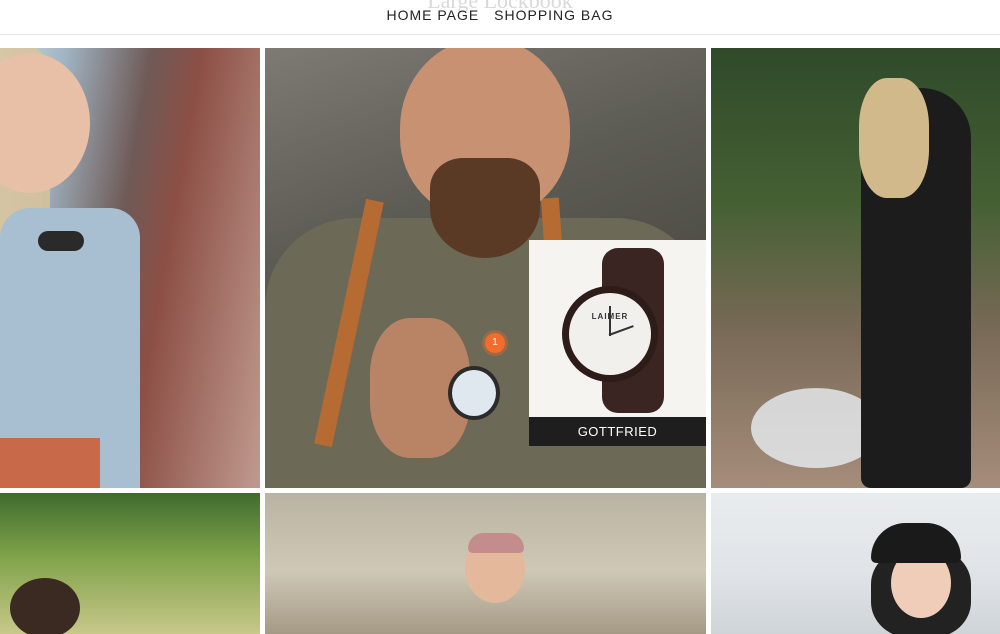  Describe the element at coordinates (855, 563) in the screenshot. I see `lookbook-tile-woman-cap` at that location.